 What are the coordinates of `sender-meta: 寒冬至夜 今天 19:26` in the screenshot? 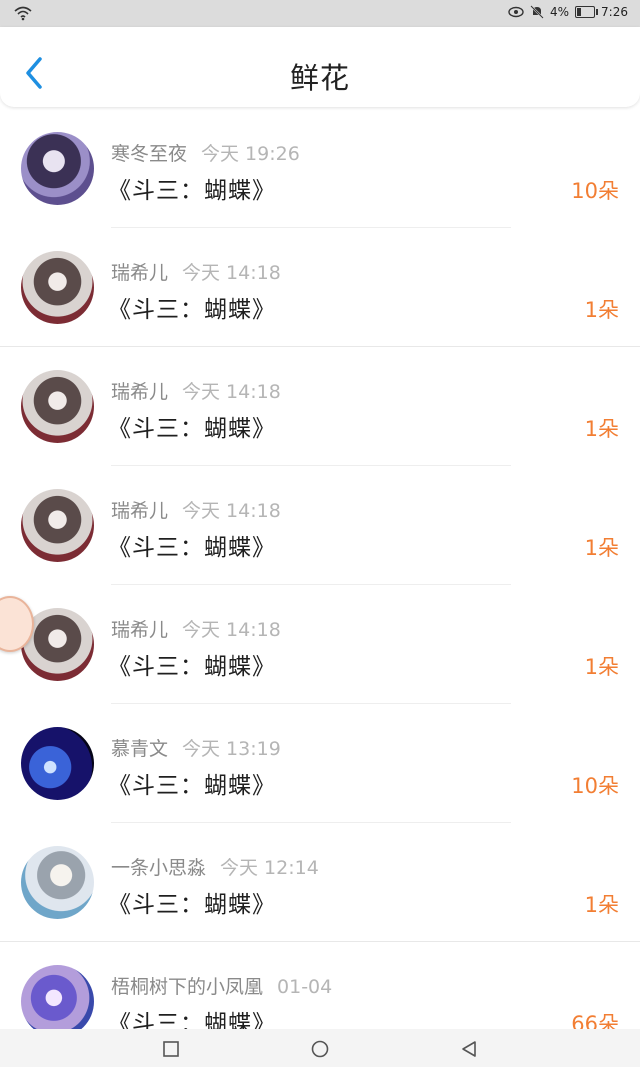 It's located at (205, 152).